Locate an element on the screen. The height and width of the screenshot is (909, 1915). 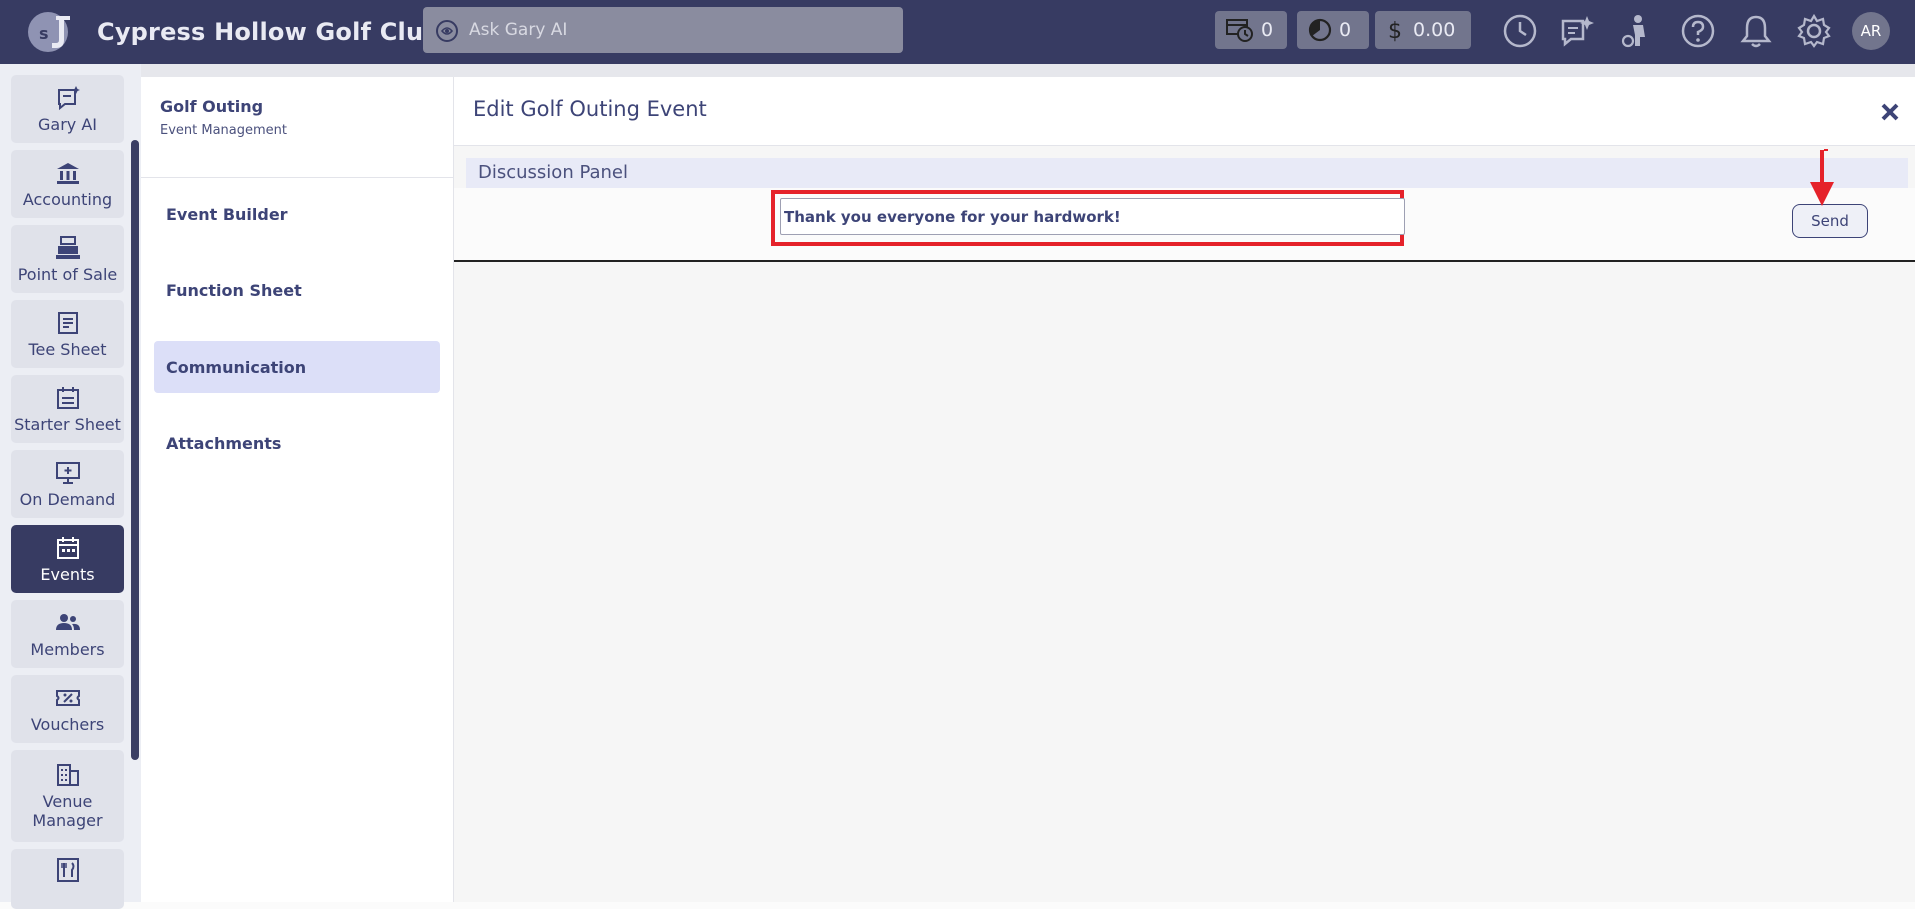
subnav-communication: Communication is located at coordinates (297, 367).